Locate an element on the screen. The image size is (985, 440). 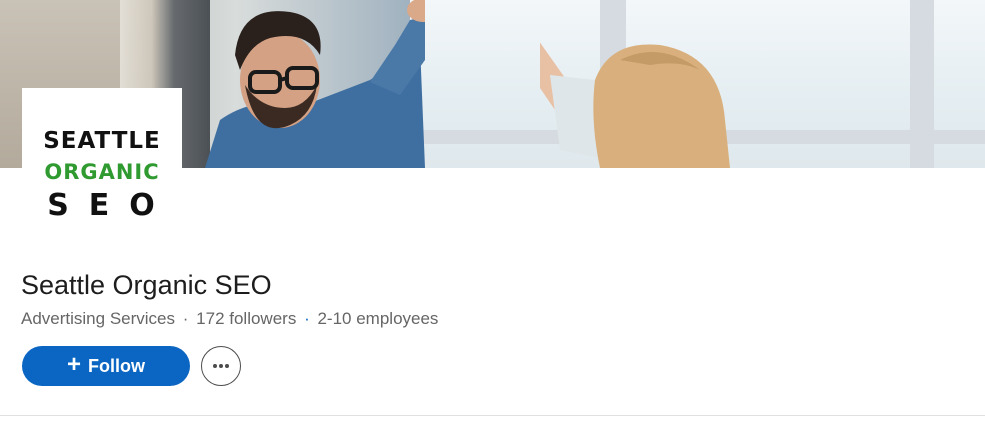
company-logo: SEATTLE ORGANIC SEO is located at coordinates (102, 168).